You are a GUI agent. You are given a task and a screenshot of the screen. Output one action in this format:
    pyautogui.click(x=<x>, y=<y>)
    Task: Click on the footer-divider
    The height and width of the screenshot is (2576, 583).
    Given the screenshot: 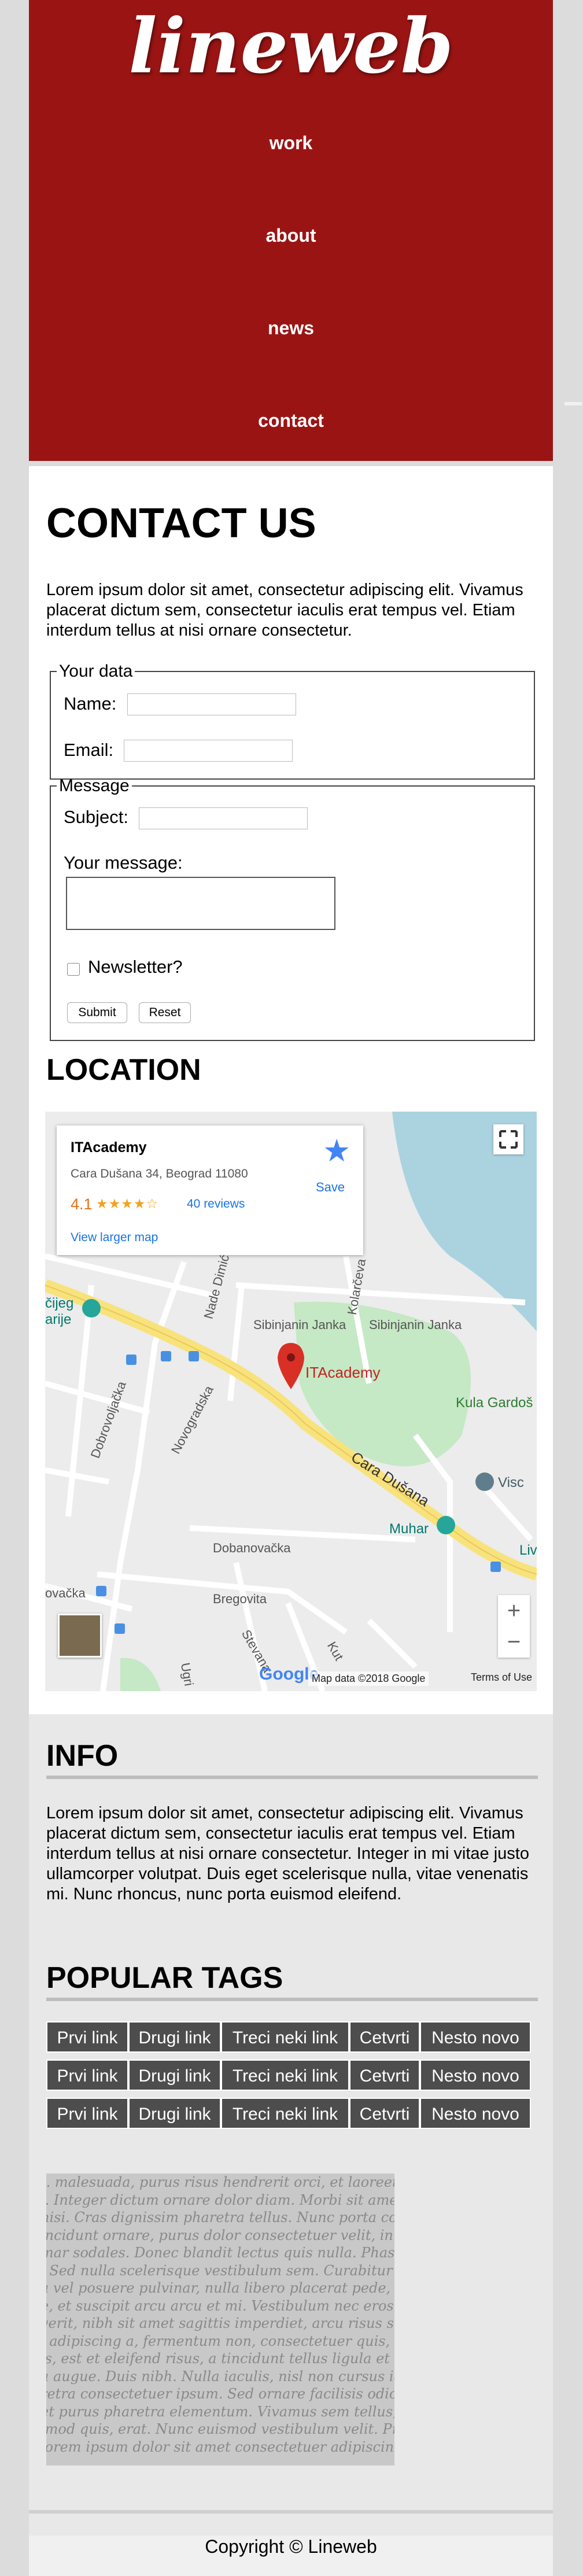 What is the action you would take?
    pyautogui.click(x=291, y=2512)
    